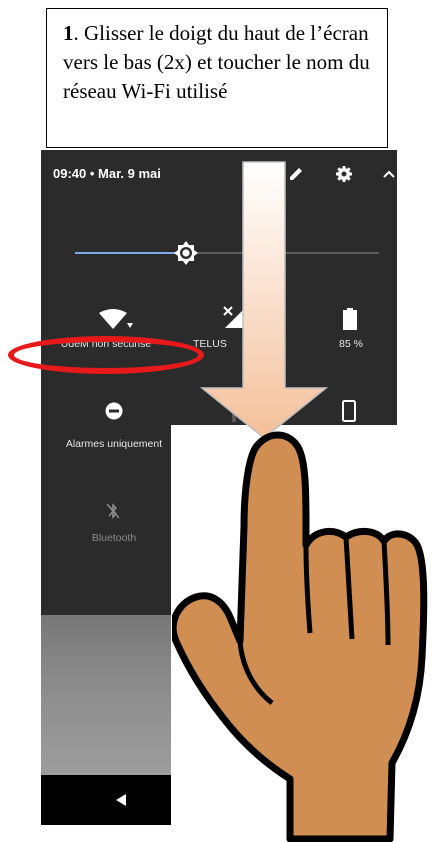 The height and width of the screenshot is (842, 435). Describe the element at coordinates (107, 173) in the screenshot. I see `status-time-date: 09:40 • Mar. 9 mai` at that location.